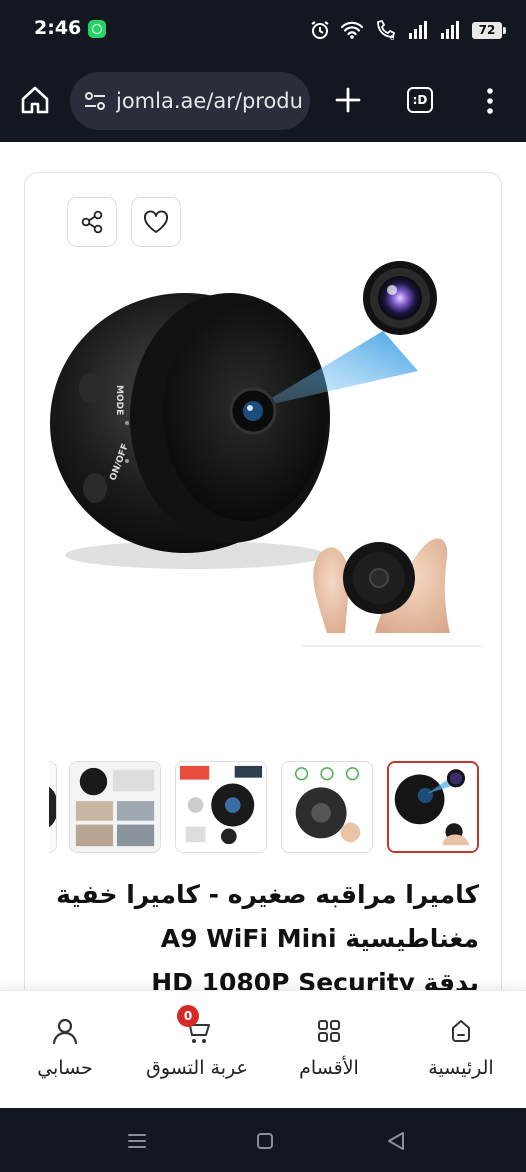 The image size is (526, 1172). What do you see at coordinates (489, 30) in the screenshot?
I see `battery-icon: 72` at bounding box center [489, 30].